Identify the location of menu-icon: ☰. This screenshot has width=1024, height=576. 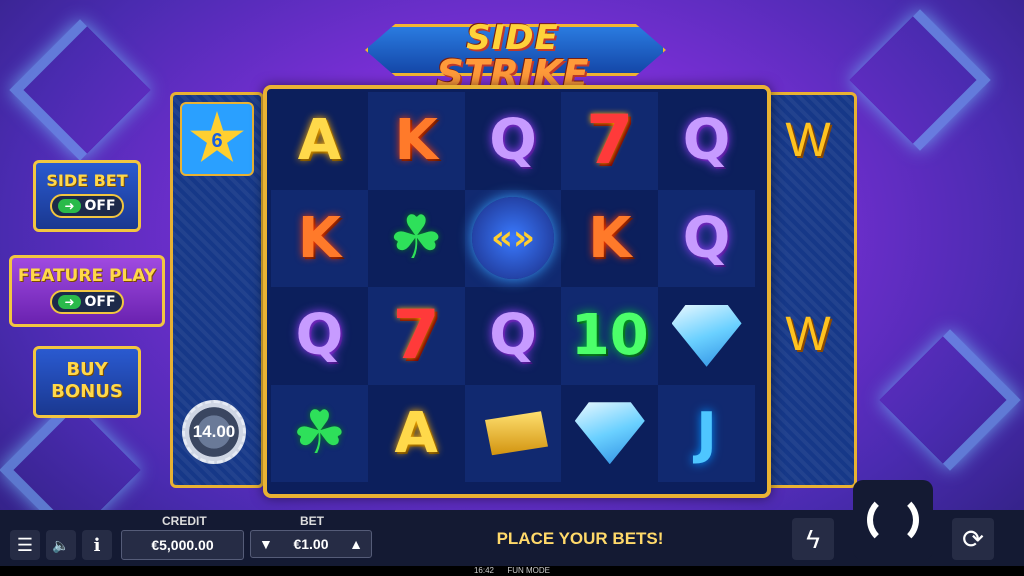
(25, 544).